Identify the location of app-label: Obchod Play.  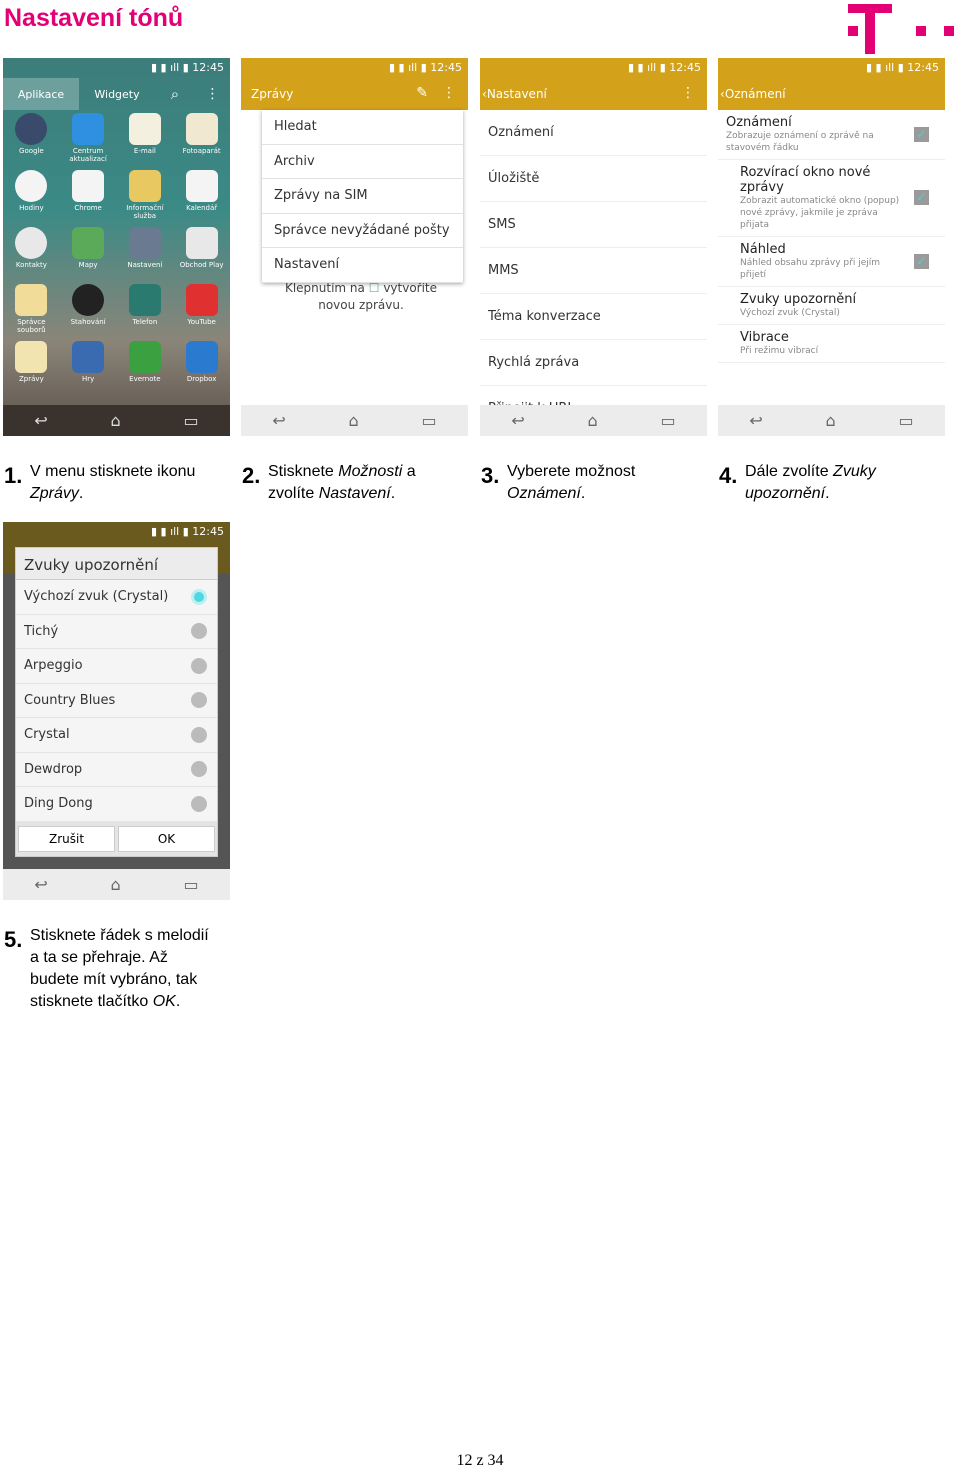
(201, 265).